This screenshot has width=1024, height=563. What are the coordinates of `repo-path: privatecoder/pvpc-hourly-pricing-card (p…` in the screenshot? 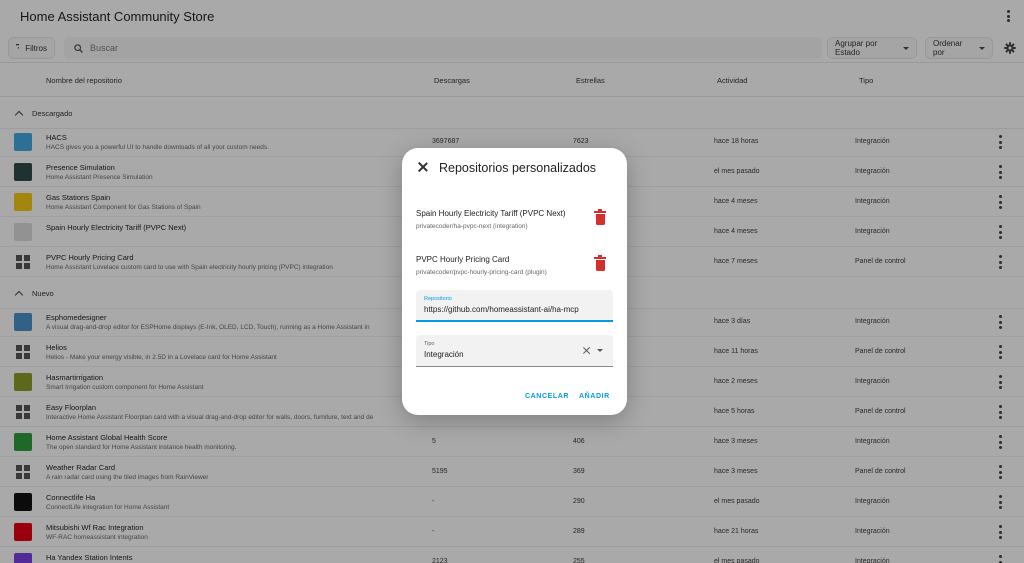 It's located at (481, 272).